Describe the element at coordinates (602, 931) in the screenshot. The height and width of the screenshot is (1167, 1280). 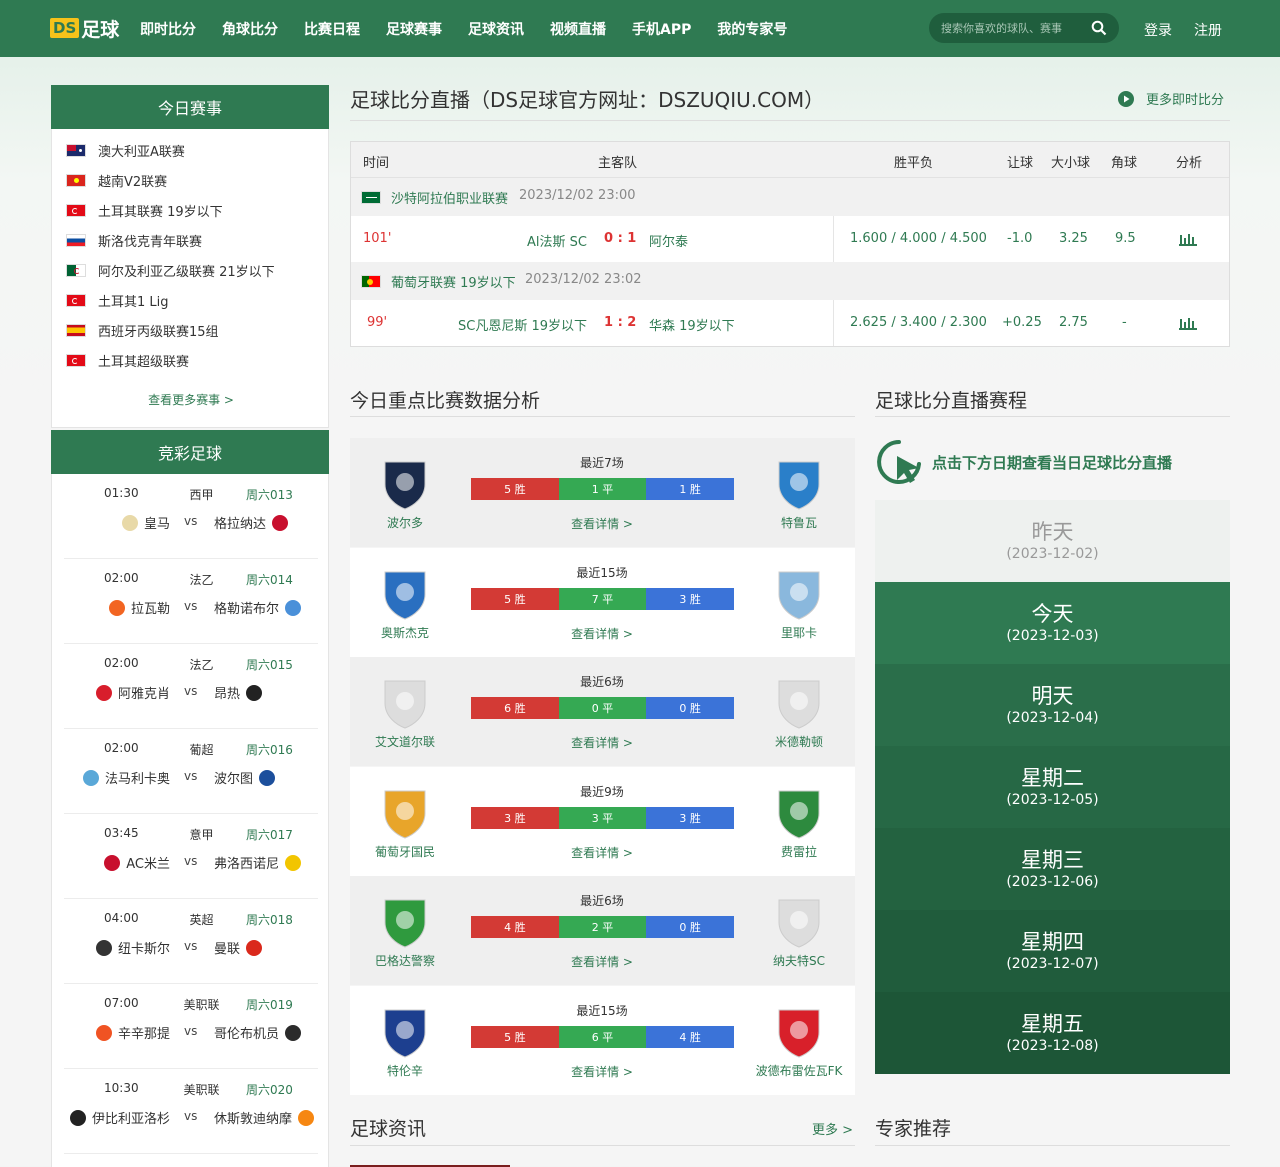
I see `analysis-card: 巴格达警察 最近6场 4 胜2 平0 胜查看详情 > 纳夫特SC` at that location.